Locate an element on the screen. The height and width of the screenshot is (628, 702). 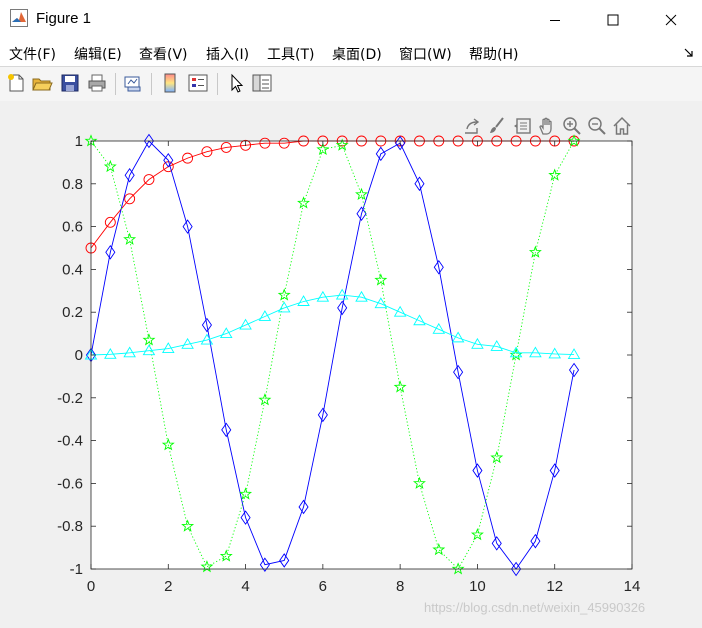
export-icon is located at coordinates (472, 126).